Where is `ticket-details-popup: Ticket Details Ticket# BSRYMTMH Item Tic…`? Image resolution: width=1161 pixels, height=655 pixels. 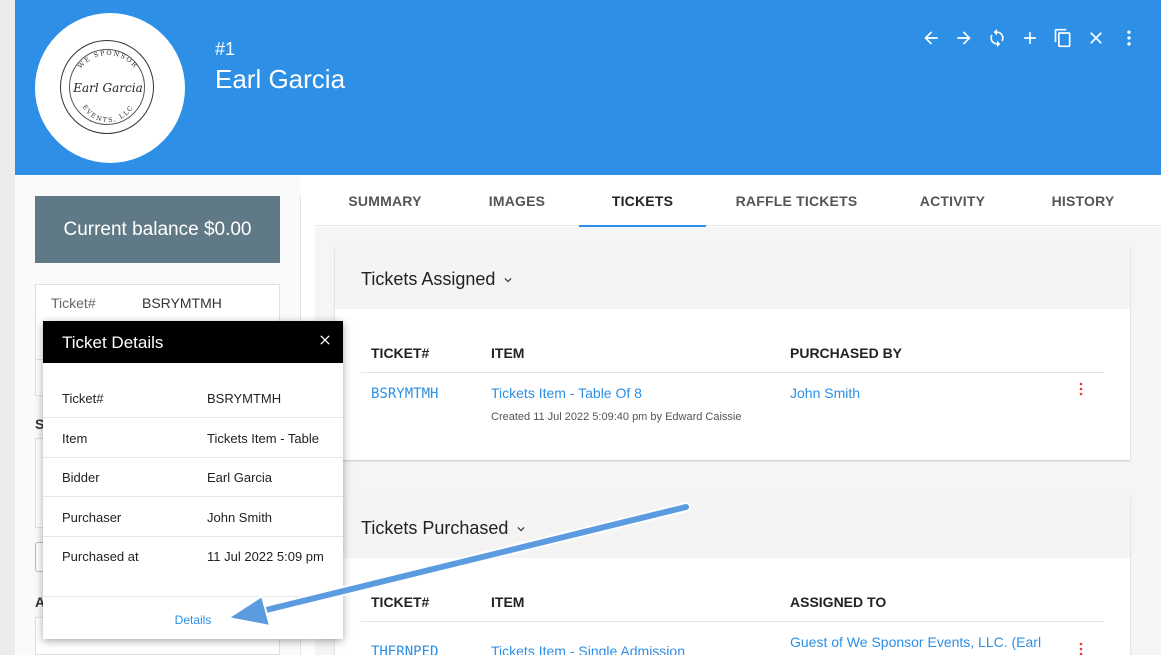 ticket-details-popup: Ticket Details Ticket# BSRYMTMH Item Tic… is located at coordinates (193, 480).